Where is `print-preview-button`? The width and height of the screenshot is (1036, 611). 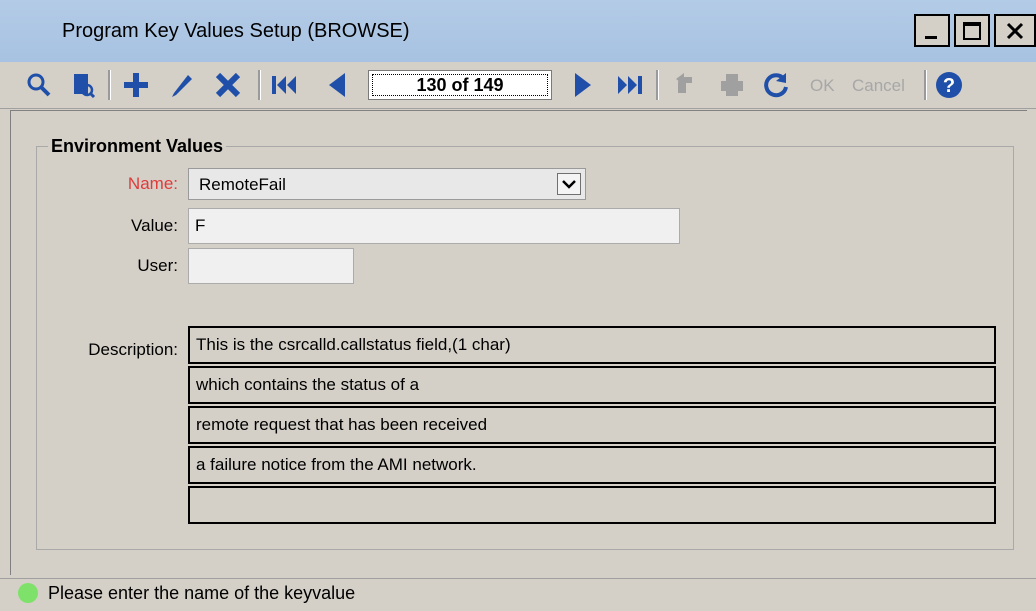
print-preview-button is located at coordinates (83, 85).